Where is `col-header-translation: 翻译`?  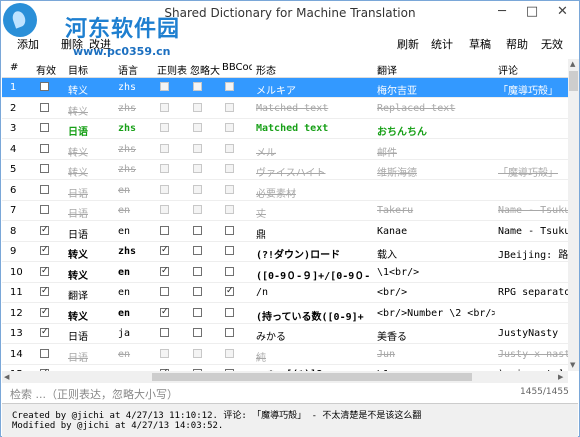 col-header-translation: 翻译 is located at coordinates (432, 69).